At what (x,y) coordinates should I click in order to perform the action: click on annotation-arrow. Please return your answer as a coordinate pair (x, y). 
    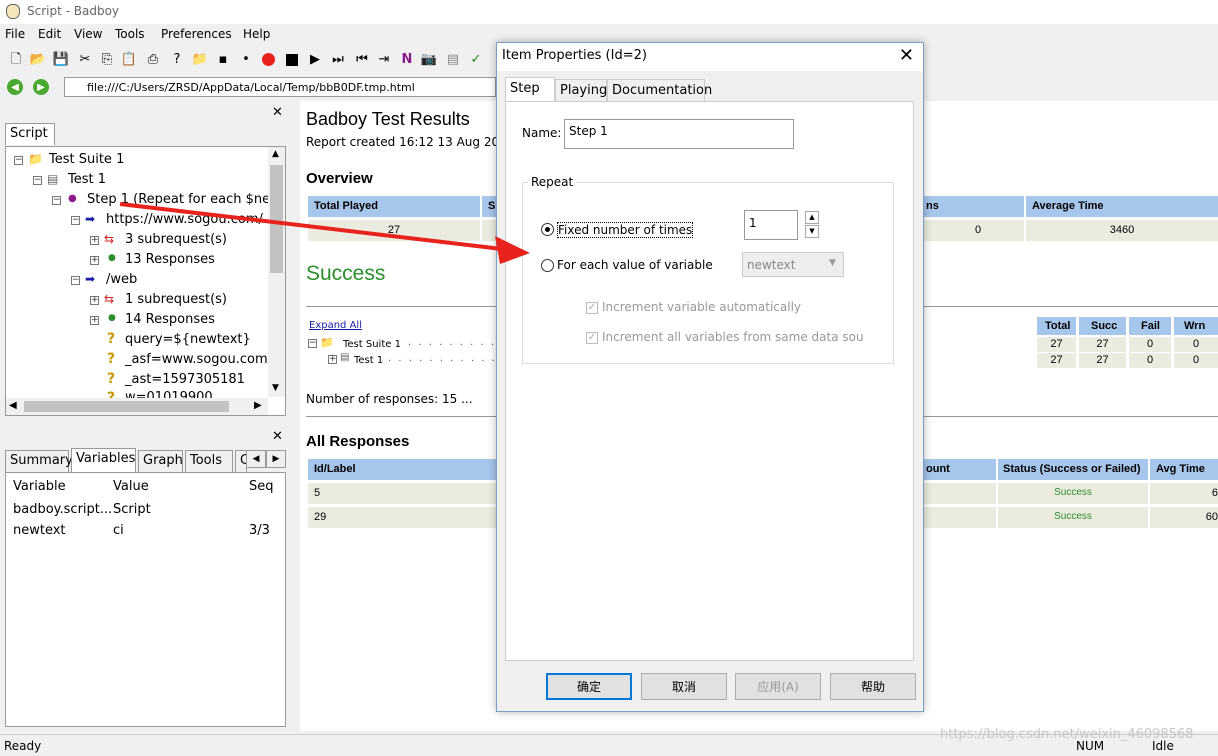
    Looking at the image, I should click on (324, 233).